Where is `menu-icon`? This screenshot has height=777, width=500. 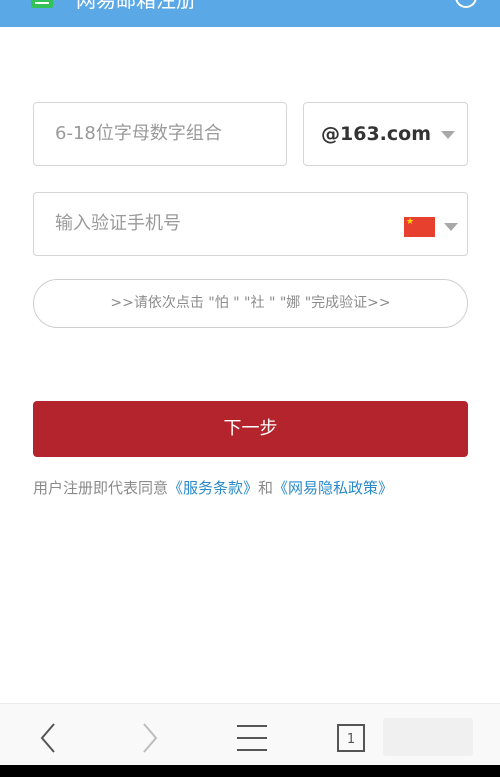
menu-icon is located at coordinates (251, 735).